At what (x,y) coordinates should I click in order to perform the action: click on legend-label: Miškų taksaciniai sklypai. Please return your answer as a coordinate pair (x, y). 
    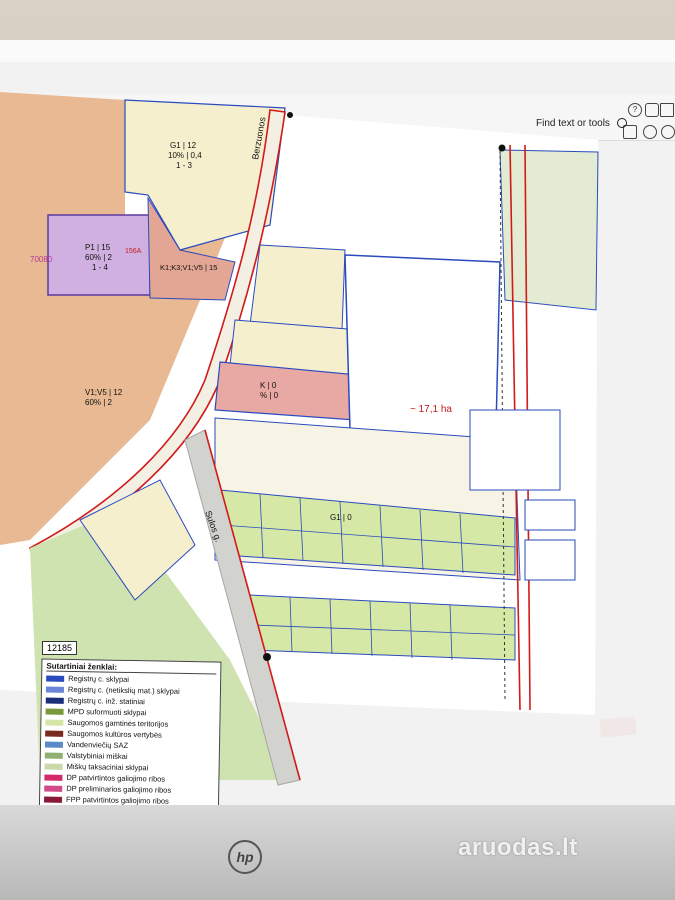
    Looking at the image, I should click on (107, 767).